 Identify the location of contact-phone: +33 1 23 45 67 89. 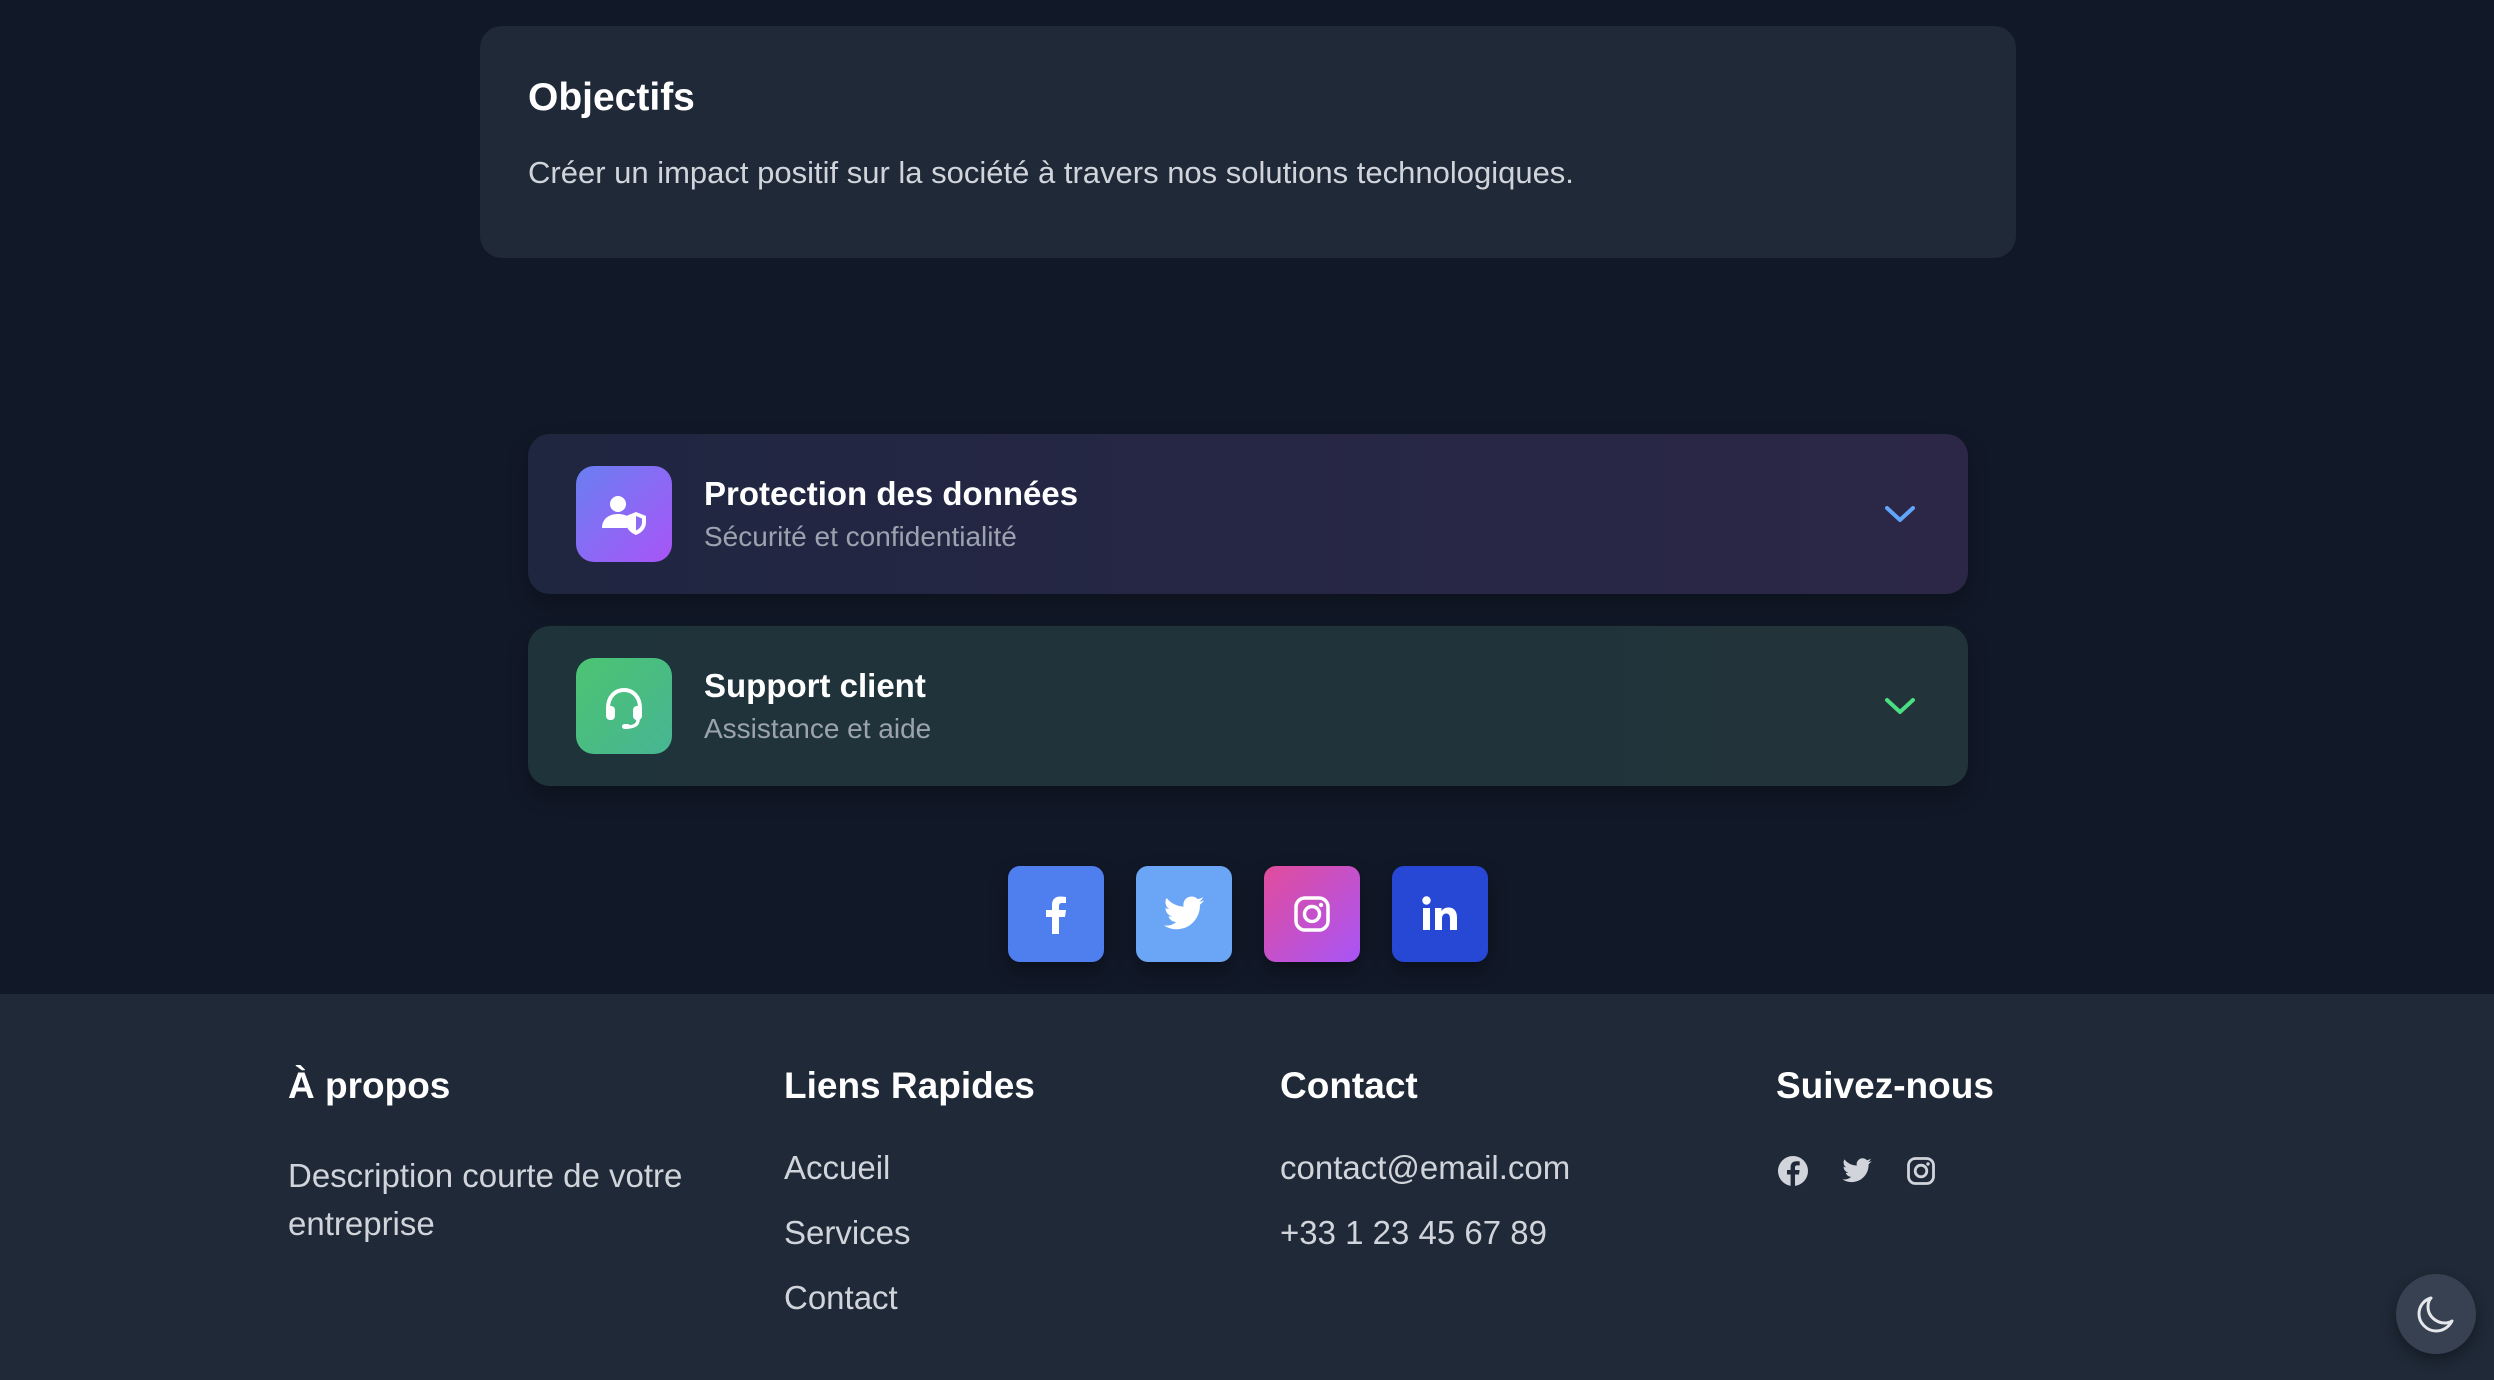
(1425, 1233).